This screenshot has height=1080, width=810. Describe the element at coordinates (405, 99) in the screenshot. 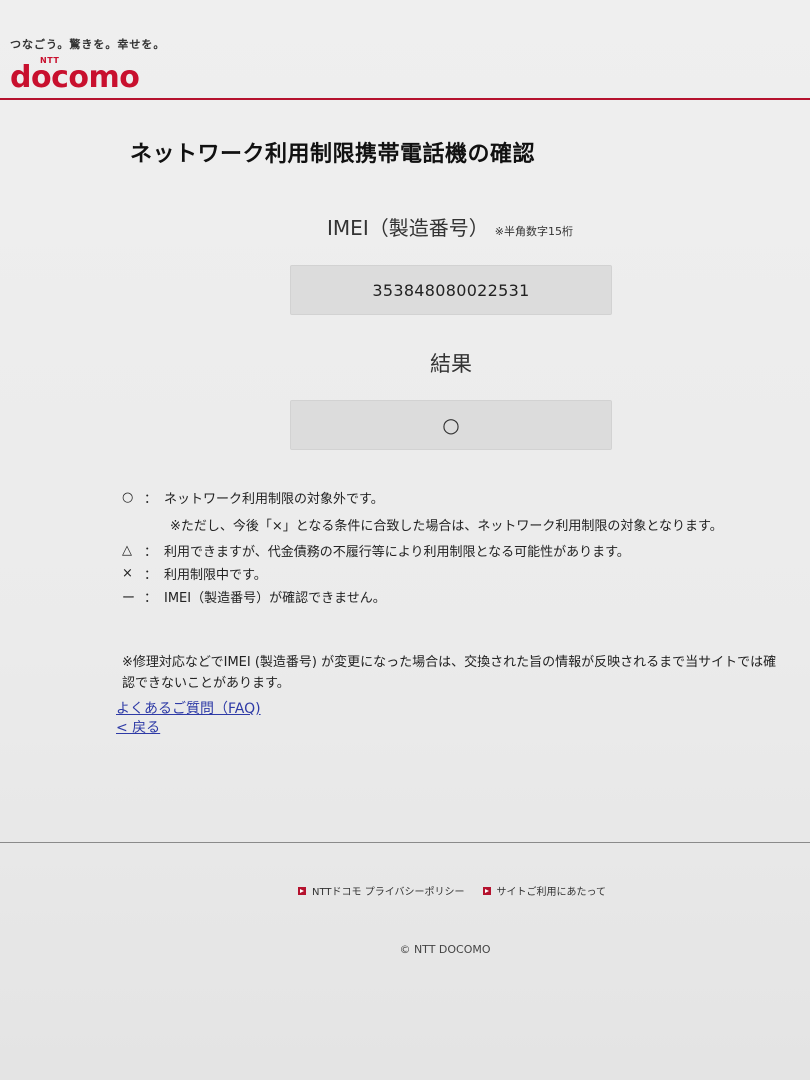

I see `header-divider` at that location.